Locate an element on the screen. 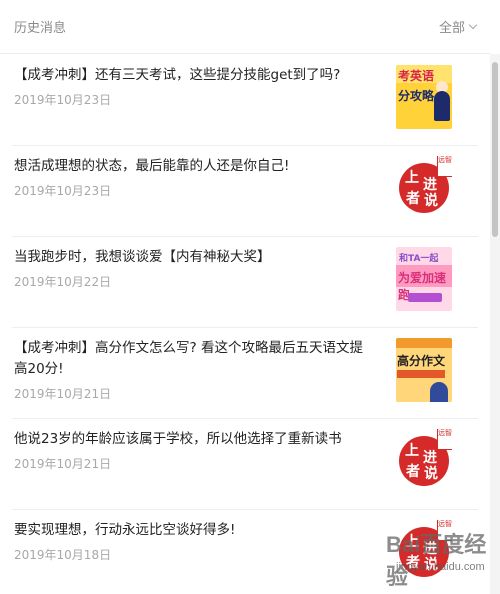 Image resolution: width=500 pixels, height=594 pixels. history-header: 历史消息 全部 is located at coordinates (245, 27).